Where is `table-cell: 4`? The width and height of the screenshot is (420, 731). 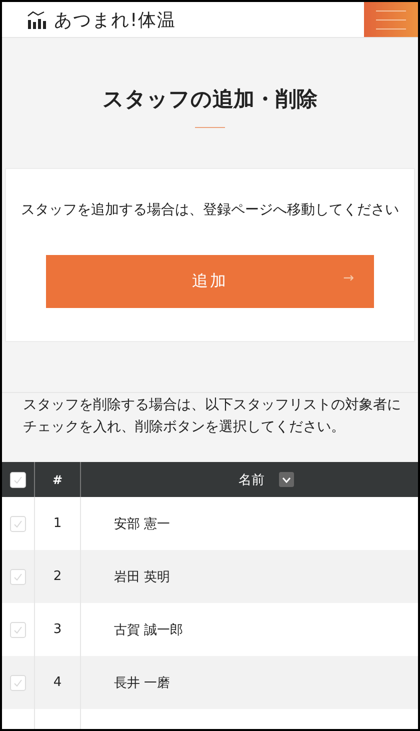 table-cell: 4 is located at coordinates (58, 682).